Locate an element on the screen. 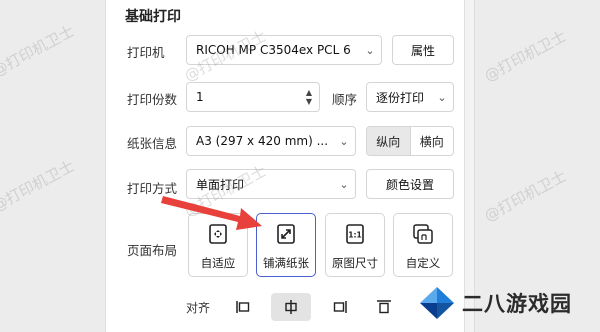 Image resolution: width=600 pixels, height=332 pixels. svg-text: 1:1 is located at coordinates (354, 235).